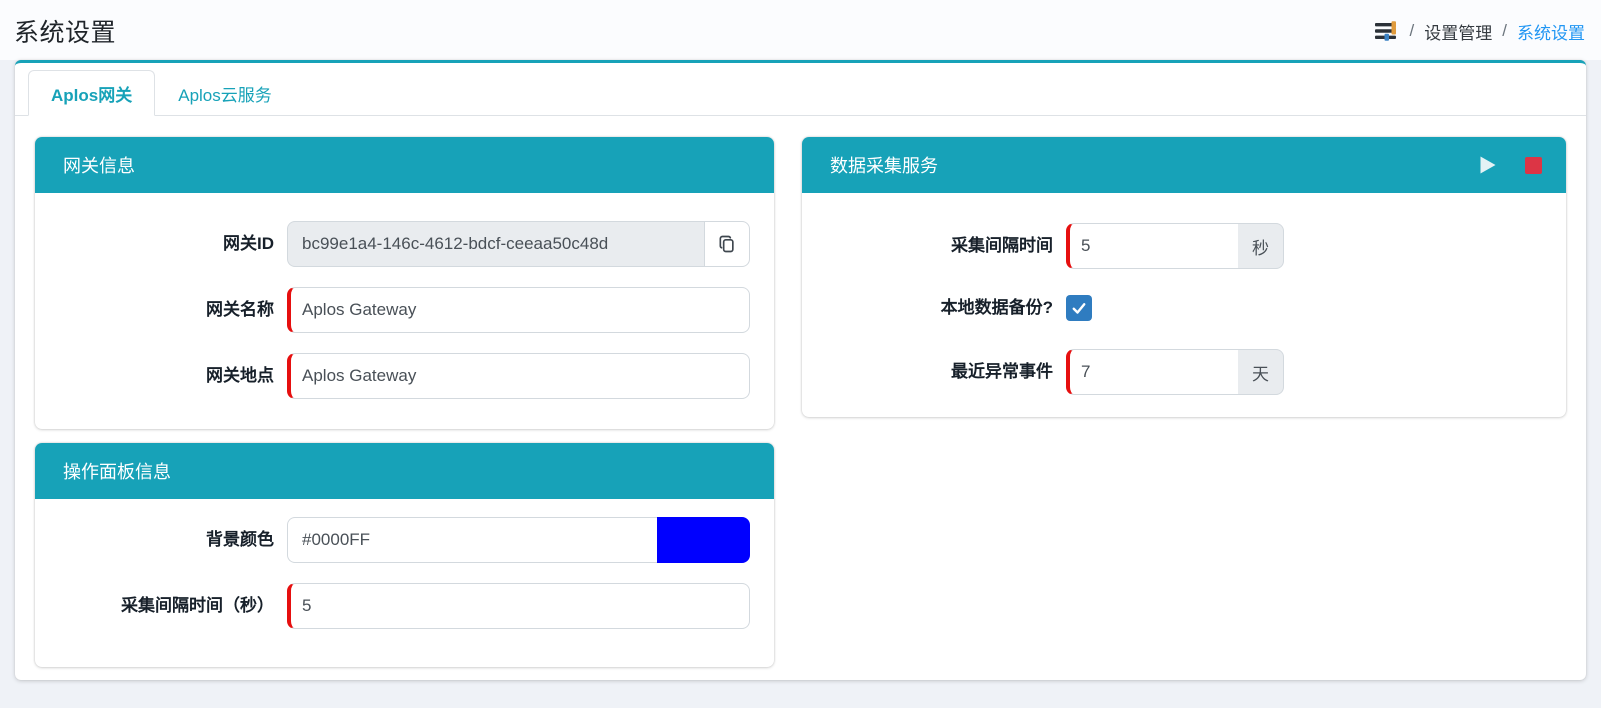  I want to click on seconds-unit-addon: 秒, so click(1261, 246).